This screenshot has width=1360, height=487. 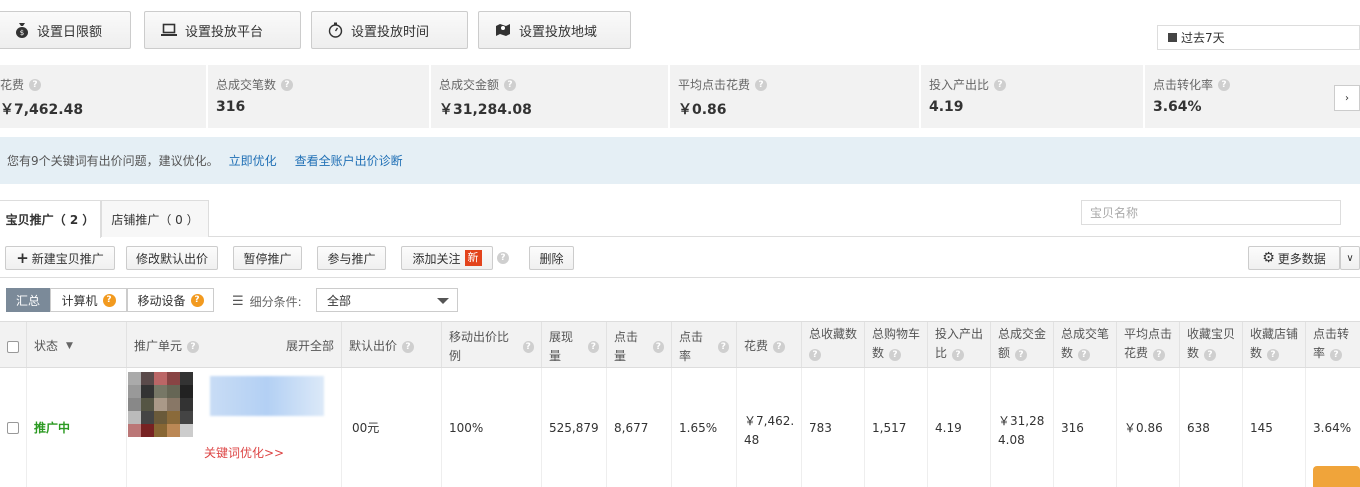 I want to click on stat-cvr: 点击转化率? 3.64%, so click(x=1252, y=96).